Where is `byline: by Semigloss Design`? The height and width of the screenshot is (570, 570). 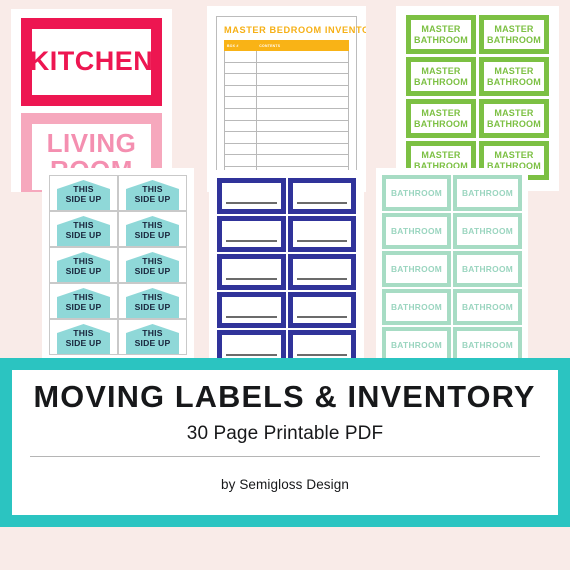 byline: by Semigloss Design is located at coordinates (285, 484).